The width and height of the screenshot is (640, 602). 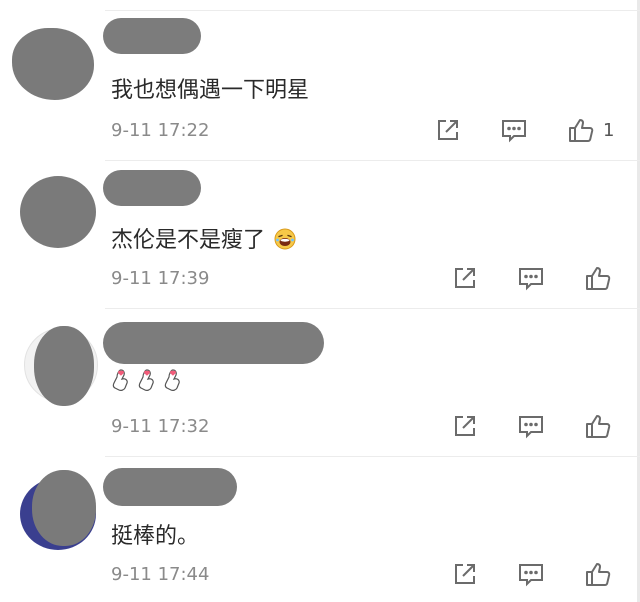 What do you see at coordinates (210, 90) in the screenshot?
I see `comment-text: 我也想偶遇一下明星` at bounding box center [210, 90].